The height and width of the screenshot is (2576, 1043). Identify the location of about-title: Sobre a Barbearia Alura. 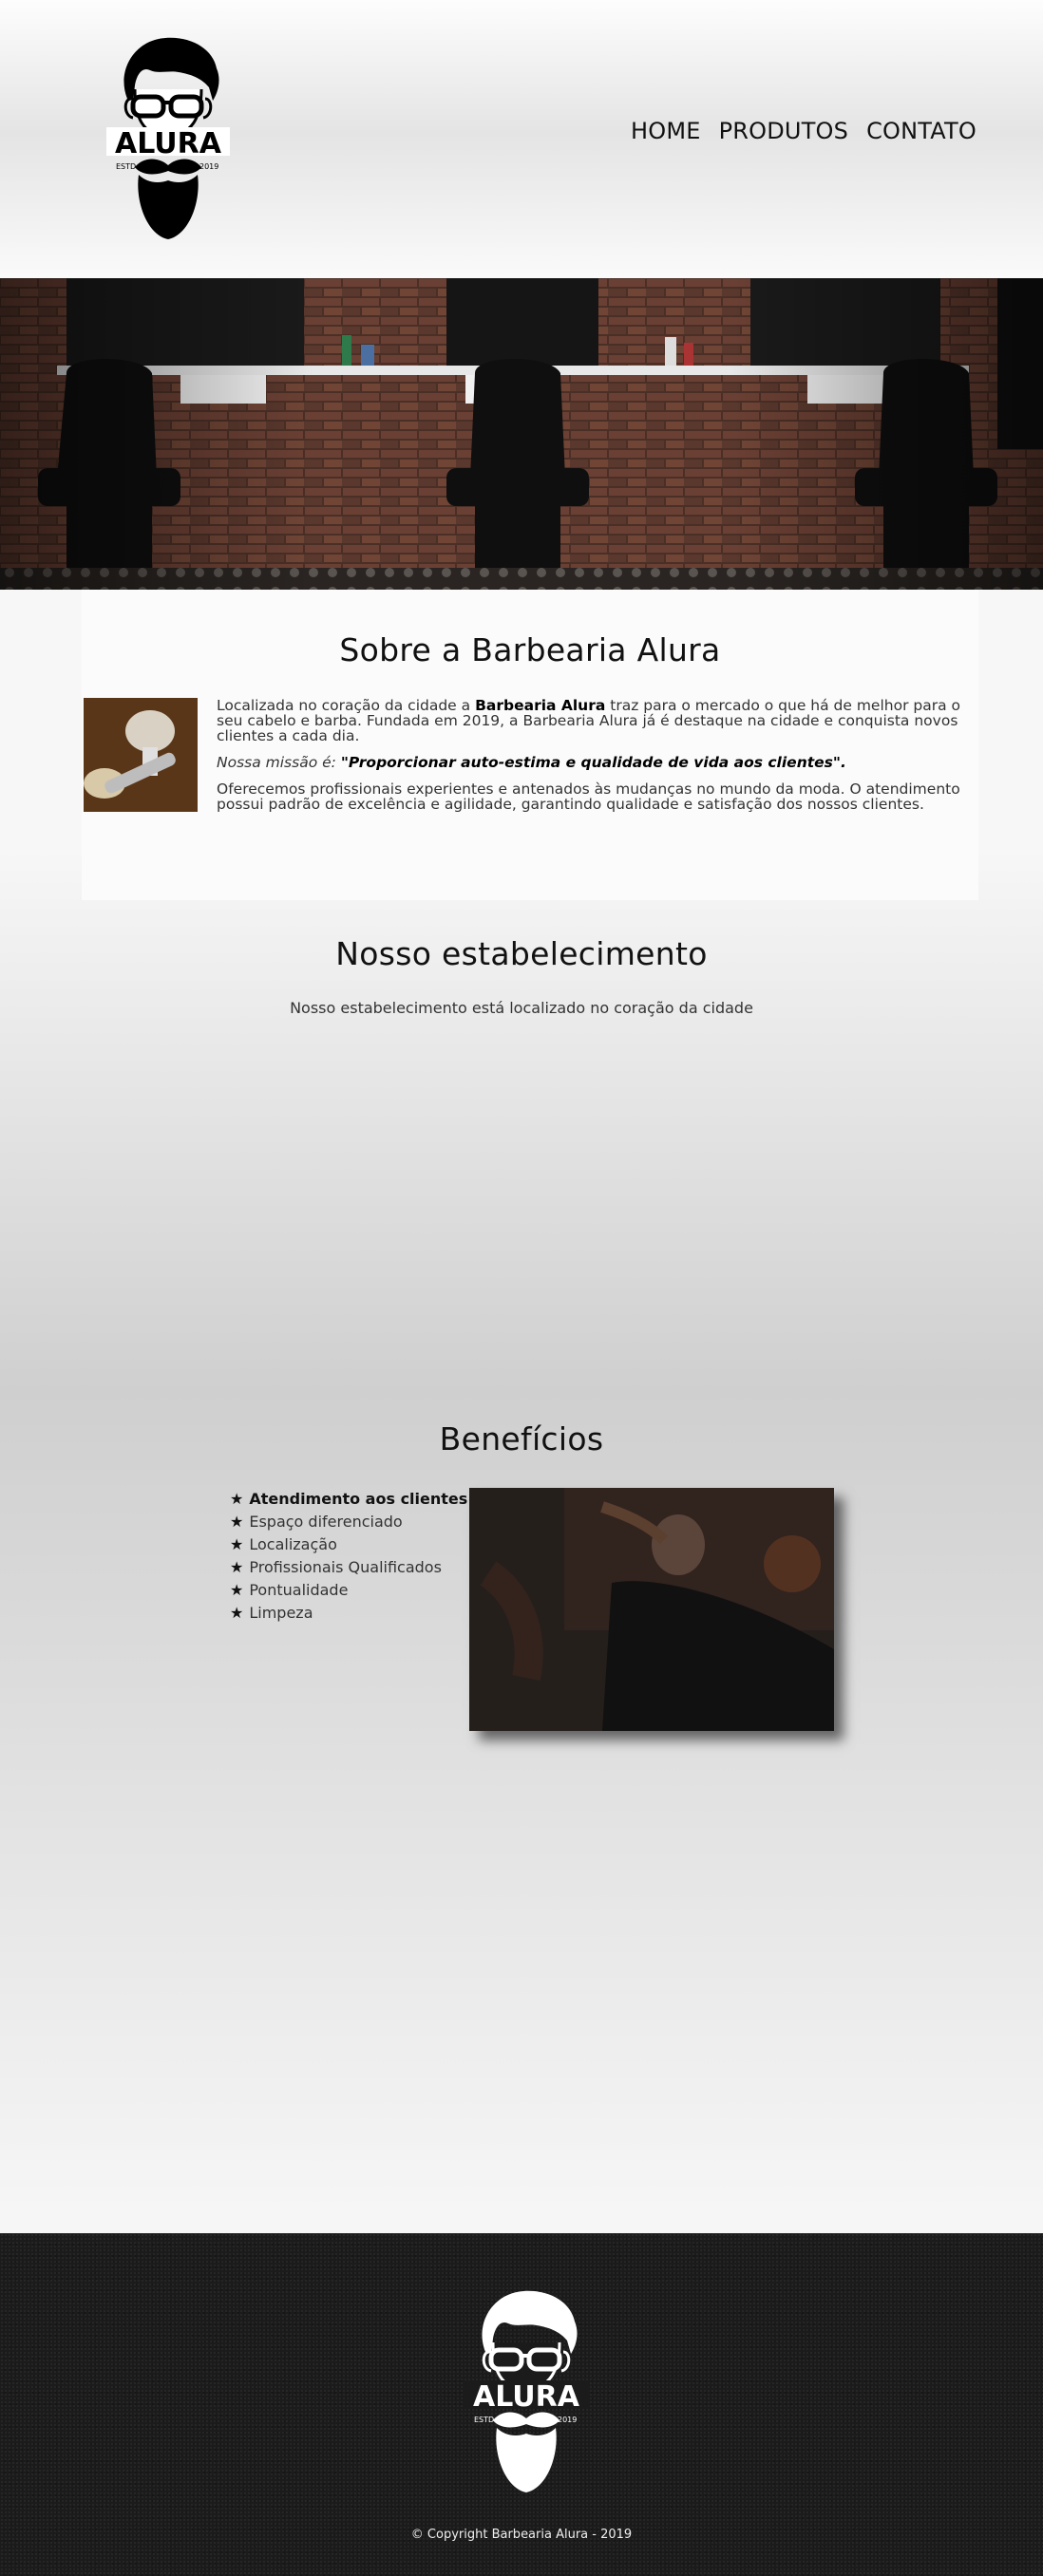
(530, 649).